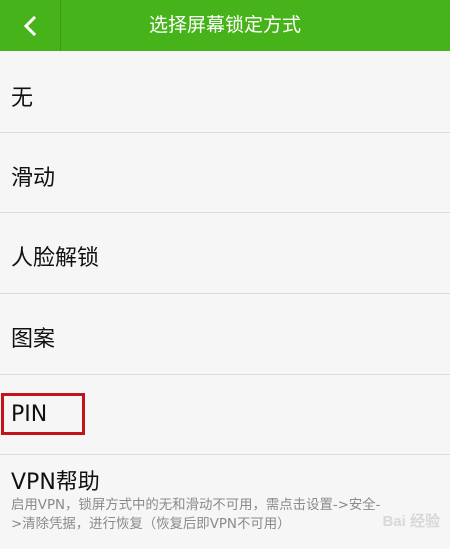  I want to click on chevron-left-icon, so click(30, 25).